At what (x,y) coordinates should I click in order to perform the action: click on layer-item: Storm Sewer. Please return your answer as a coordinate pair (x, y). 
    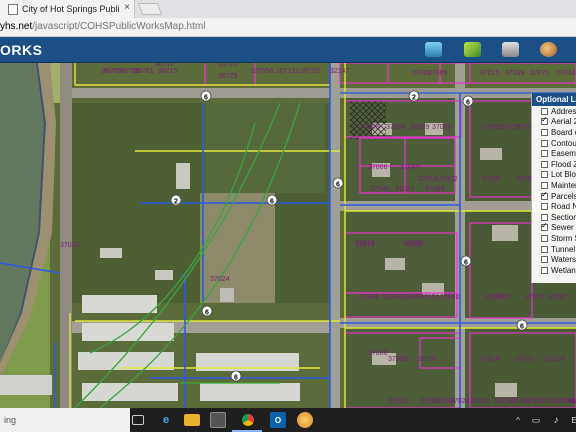
    Looking at the image, I should click on (554, 238).